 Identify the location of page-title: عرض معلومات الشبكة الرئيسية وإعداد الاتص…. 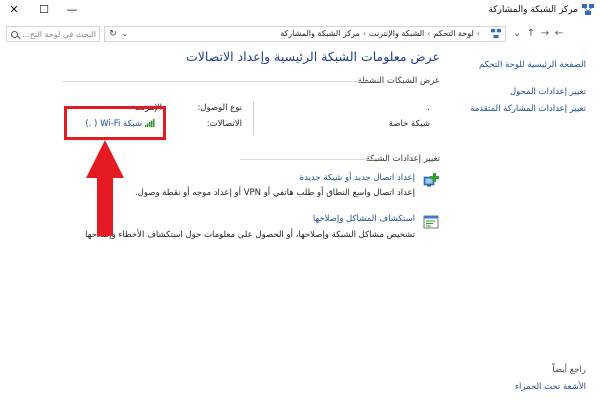
(313, 56).